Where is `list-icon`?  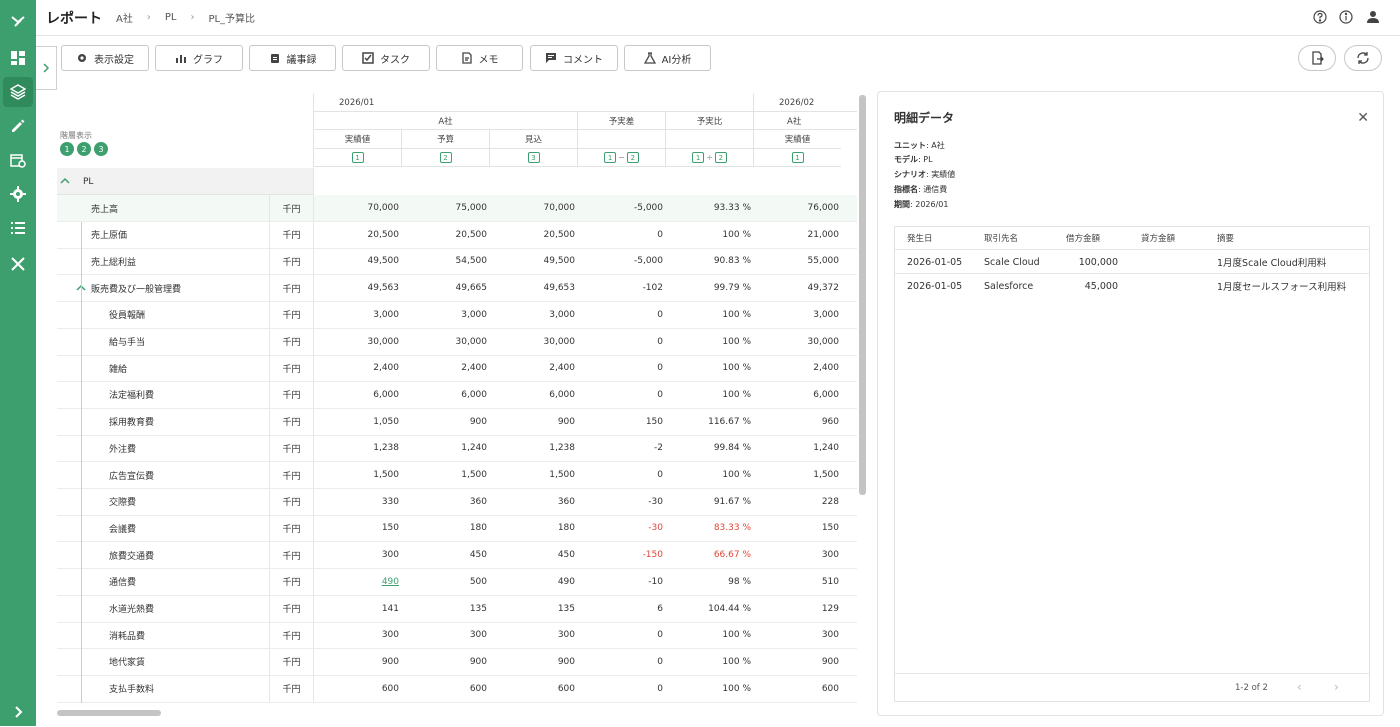 list-icon is located at coordinates (18, 228).